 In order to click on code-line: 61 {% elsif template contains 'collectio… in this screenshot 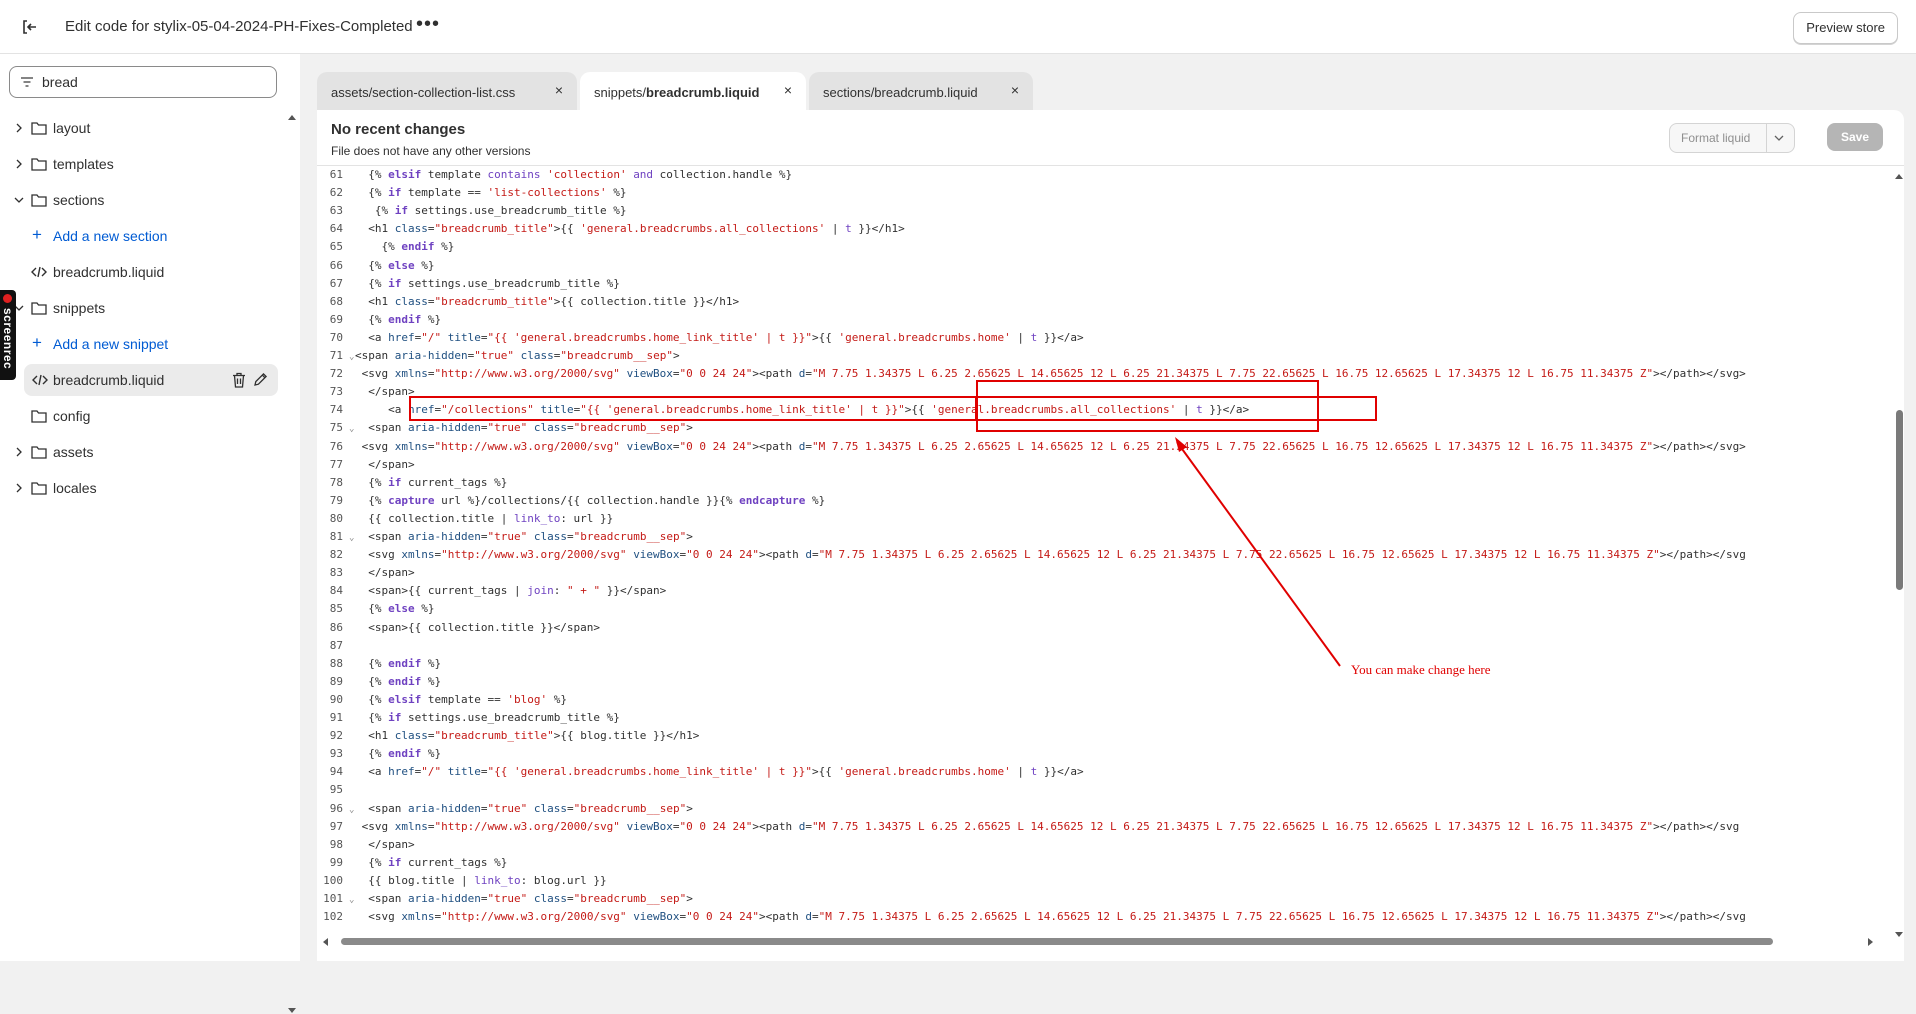, I will do `click(1097, 175)`.